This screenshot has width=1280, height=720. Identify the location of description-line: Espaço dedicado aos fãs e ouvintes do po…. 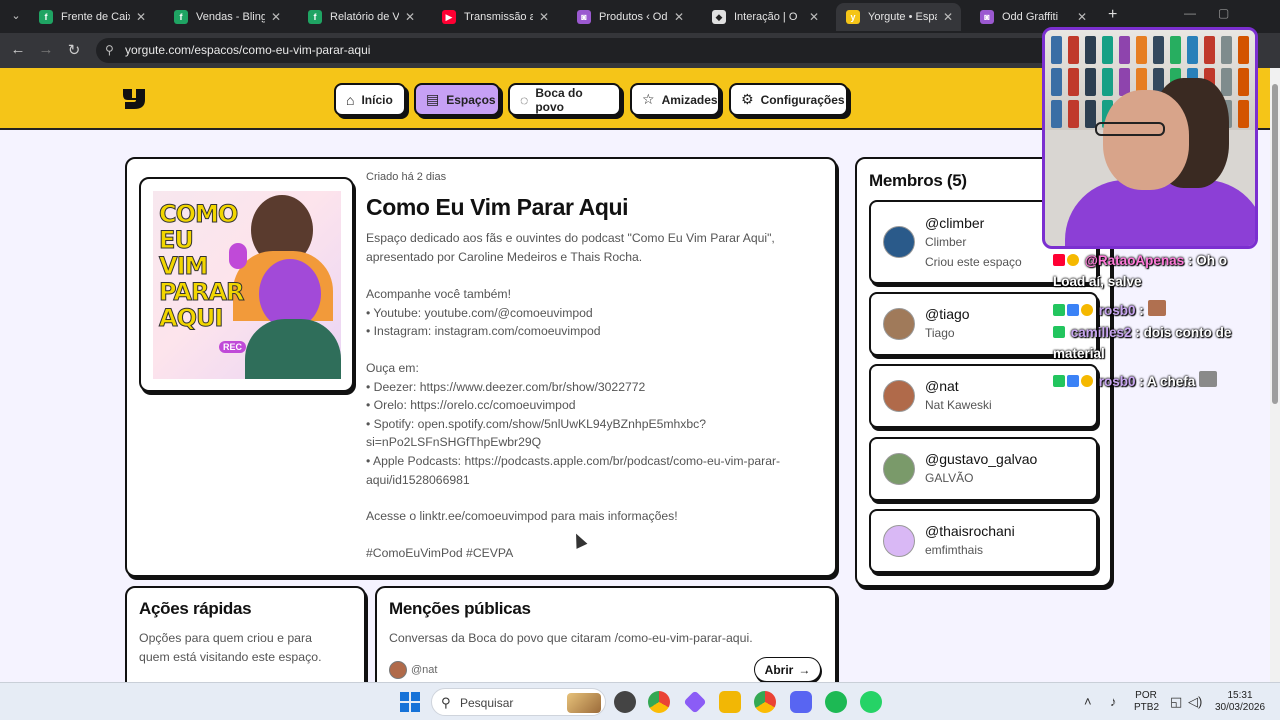
(570, 238).